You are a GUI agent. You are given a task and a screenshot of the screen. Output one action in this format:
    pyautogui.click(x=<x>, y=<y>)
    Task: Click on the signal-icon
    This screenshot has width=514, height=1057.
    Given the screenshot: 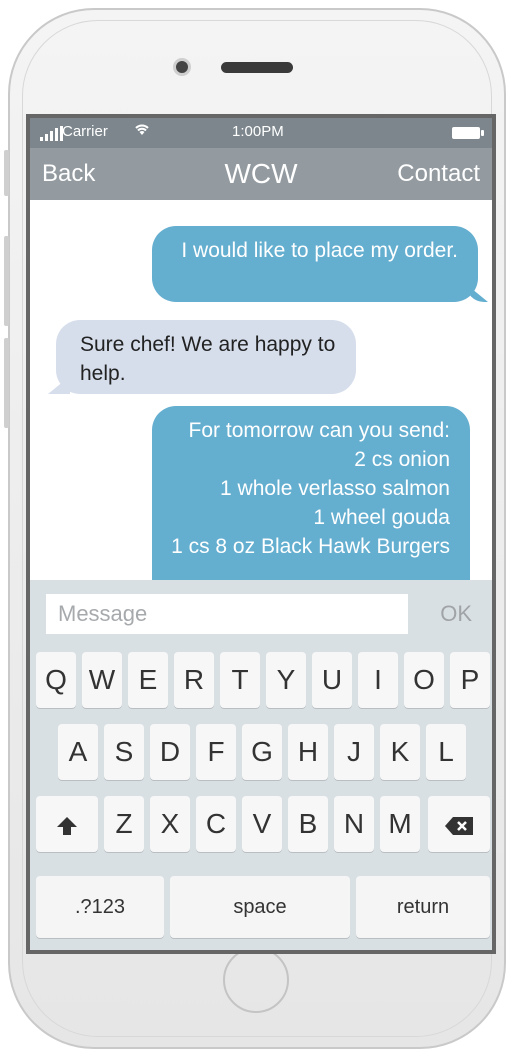 What is the action you would take?
    pyautogui.click(x=51, y=133)
    